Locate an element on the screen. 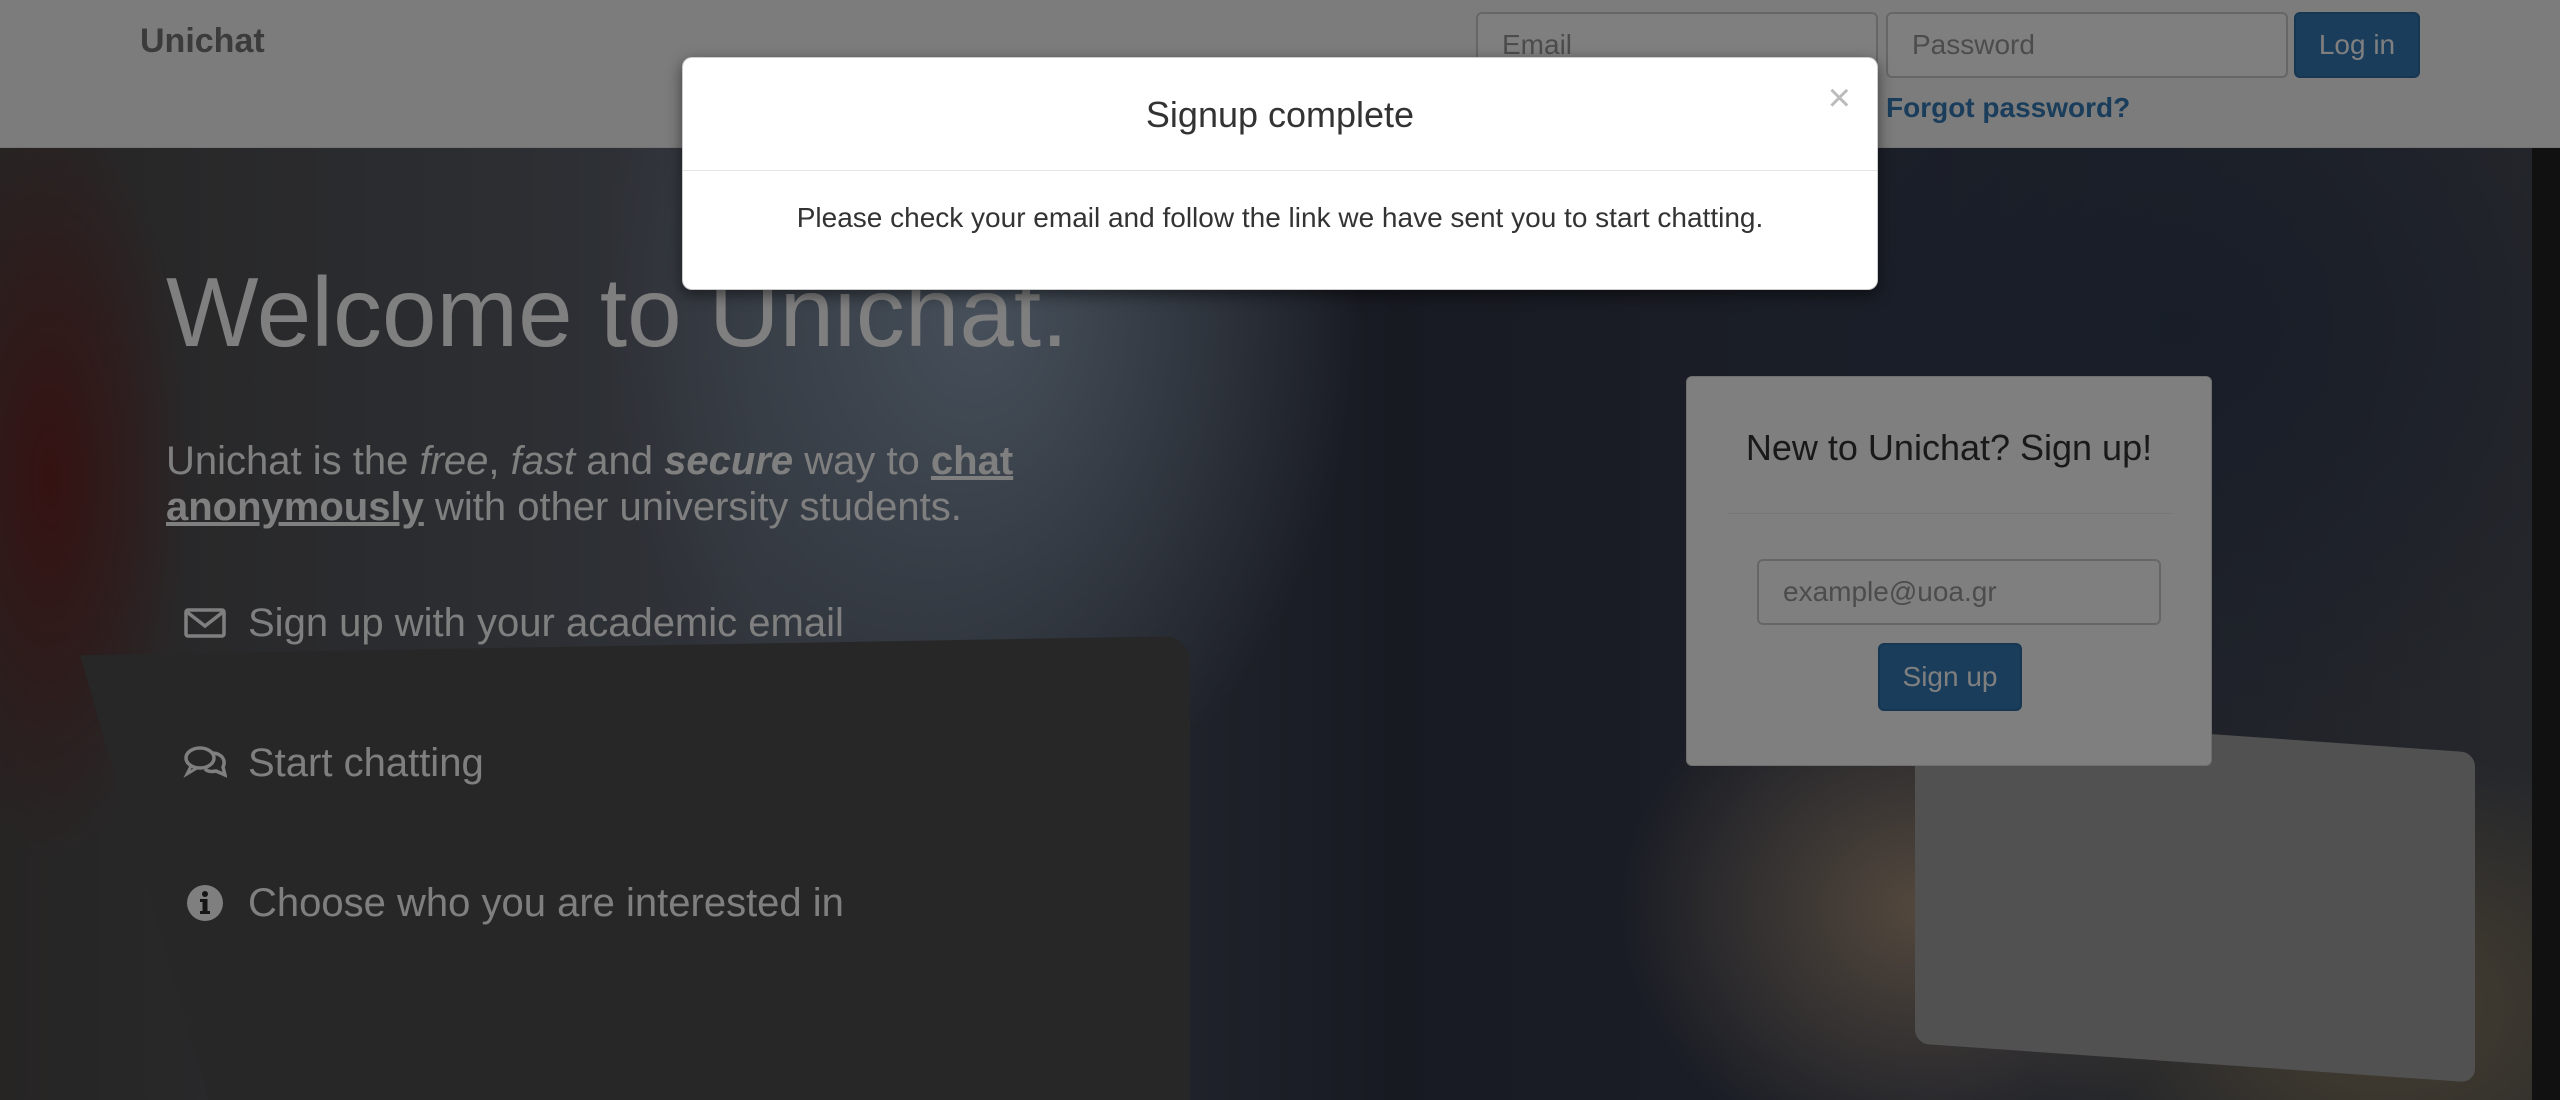 This screenshot has width=2560, height=1100. modal-header: Signup complete × is located at coordinates (1280, 114).